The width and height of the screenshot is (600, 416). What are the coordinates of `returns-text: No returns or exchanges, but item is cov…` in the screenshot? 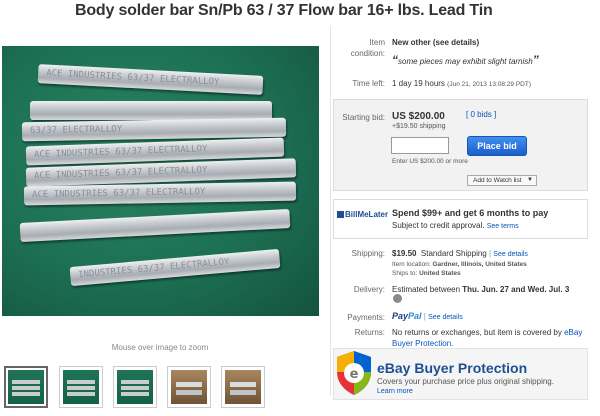 It's located at (477, 332).